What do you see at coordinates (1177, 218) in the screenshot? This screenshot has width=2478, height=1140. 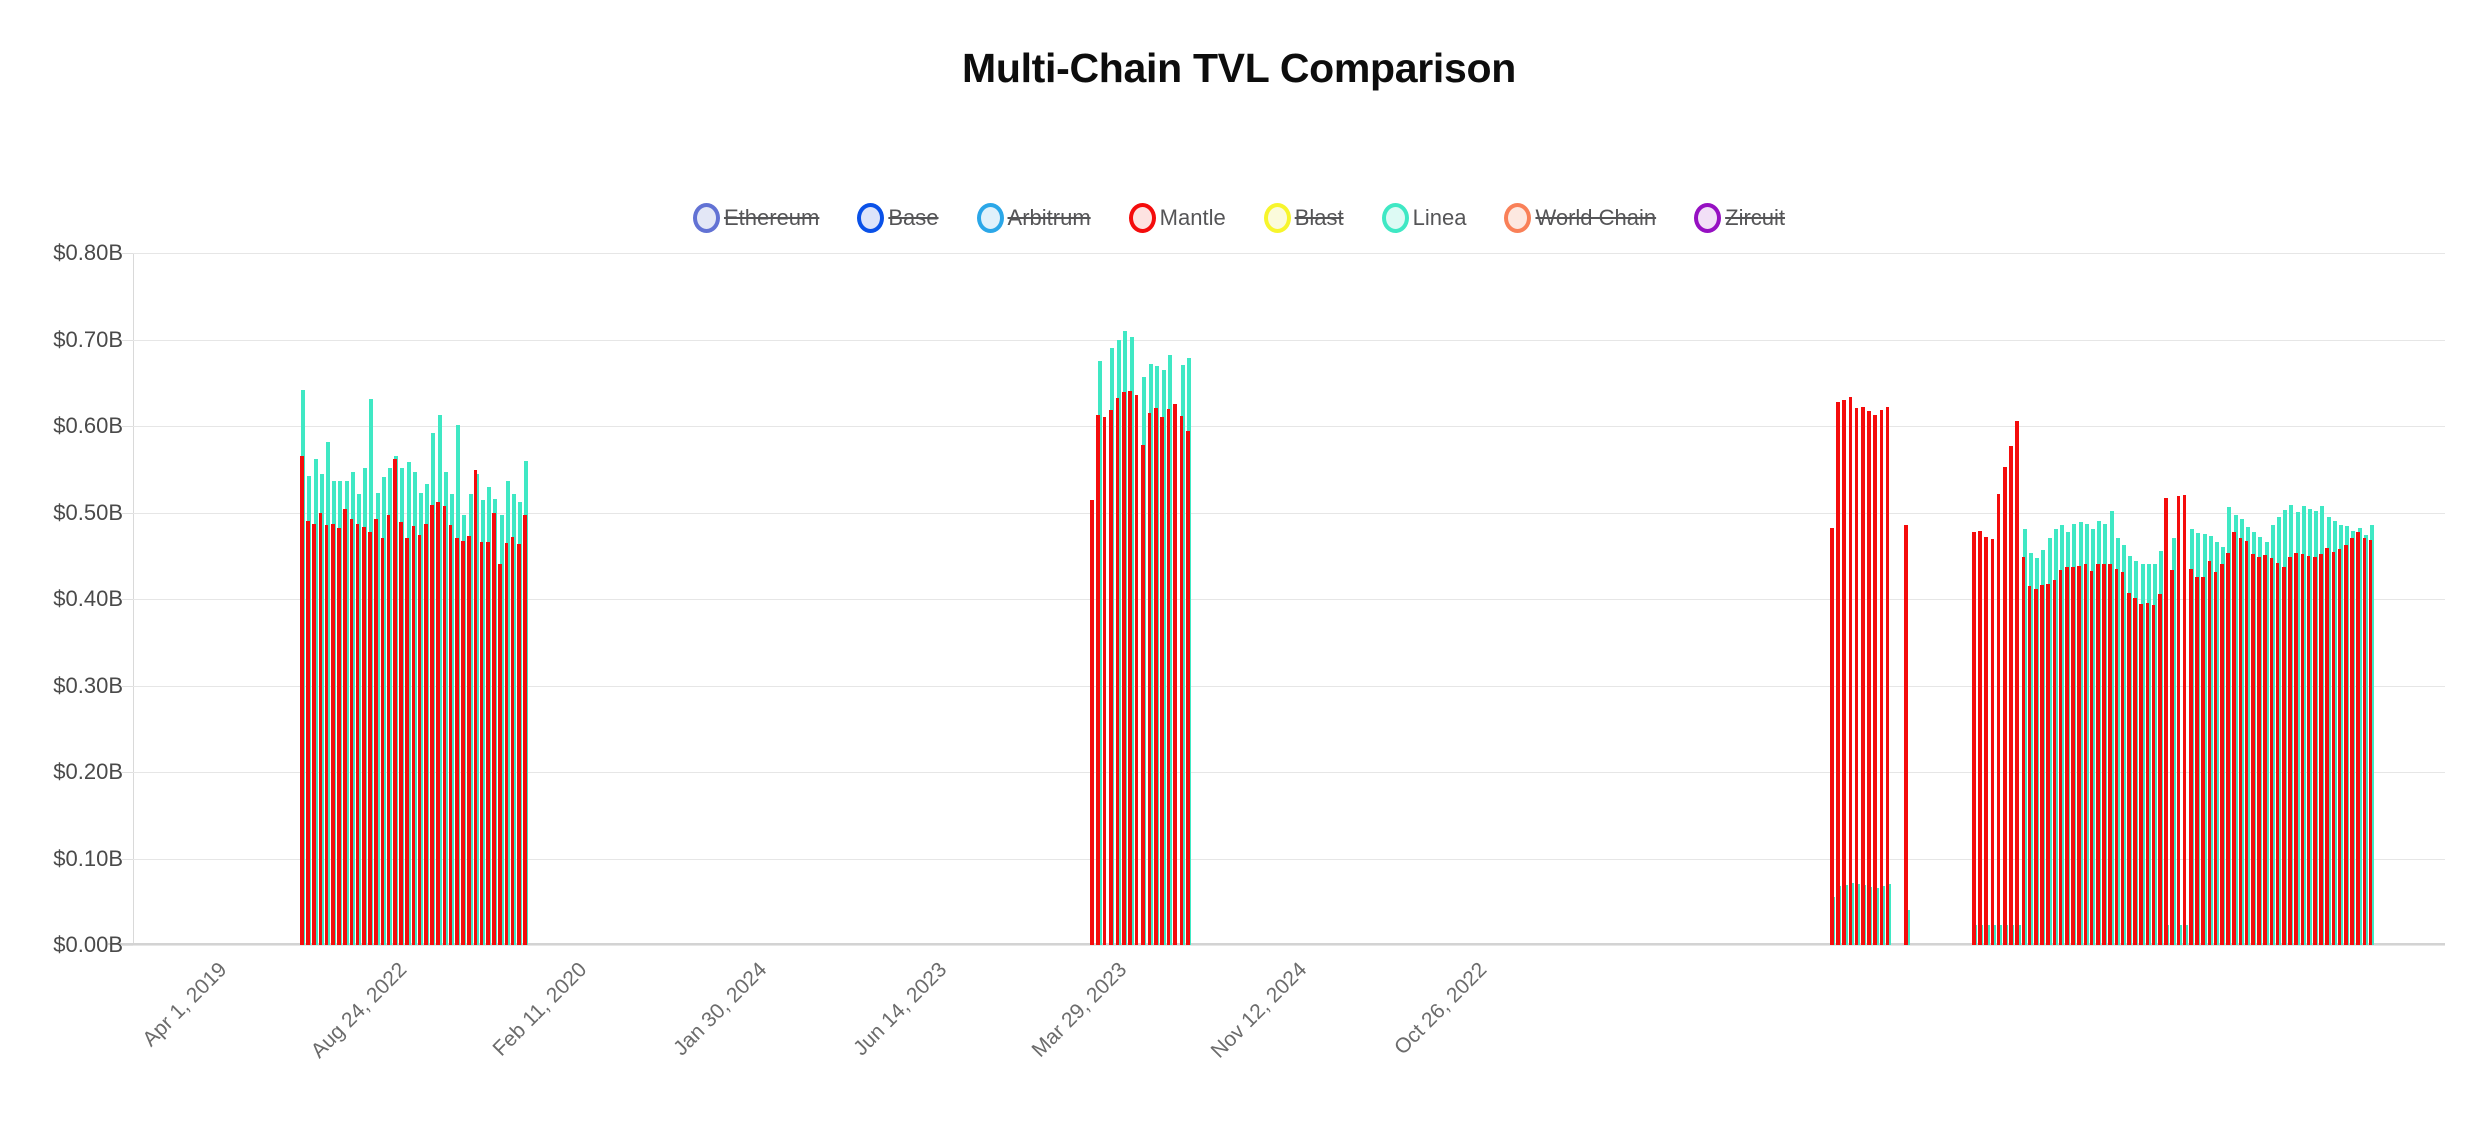 I see `legend-item-mantle: Mantle` at bounding box center [1177, 218].